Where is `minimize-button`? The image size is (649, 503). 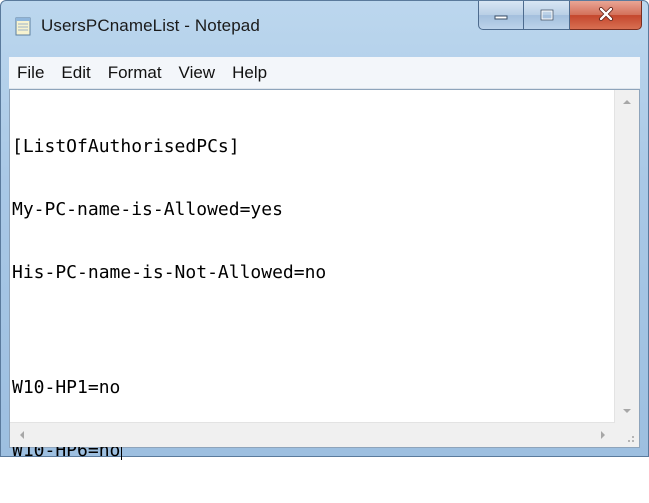 minimize-button is located at coordinates (501, 15).